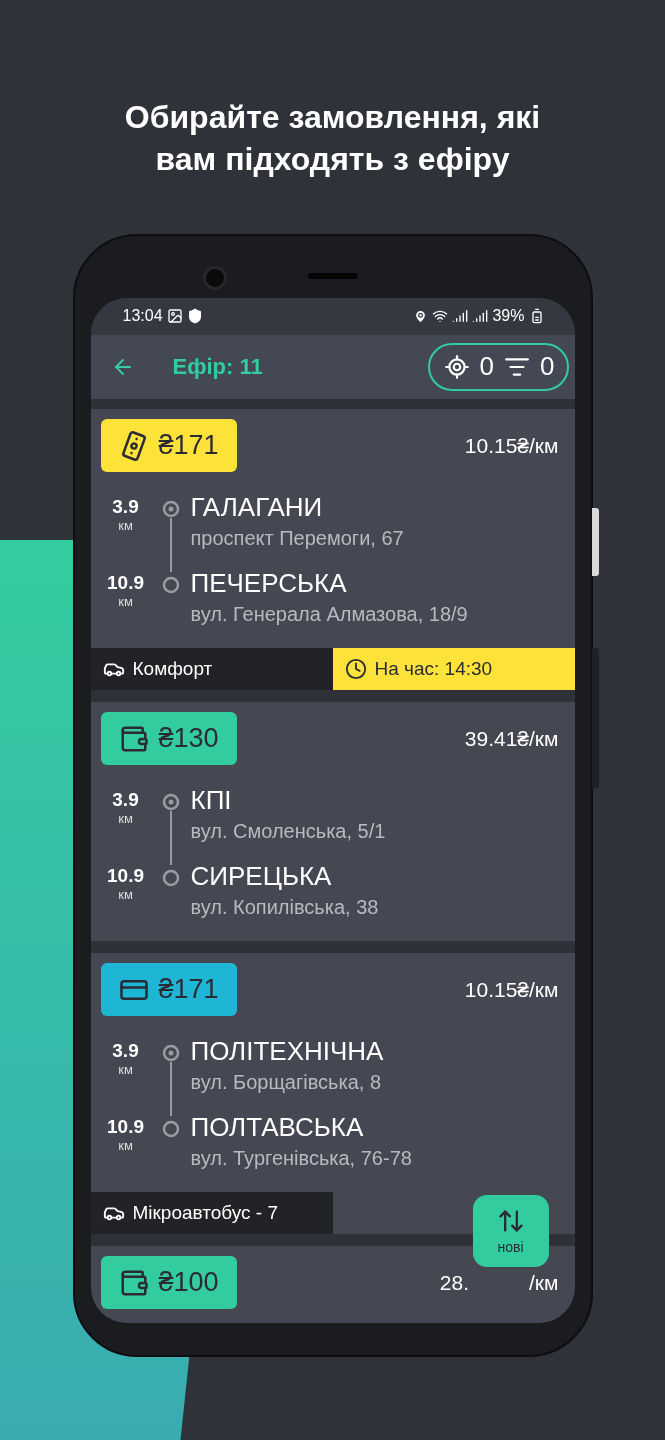  I want to click on radius-count: 0, so click(487, 367).